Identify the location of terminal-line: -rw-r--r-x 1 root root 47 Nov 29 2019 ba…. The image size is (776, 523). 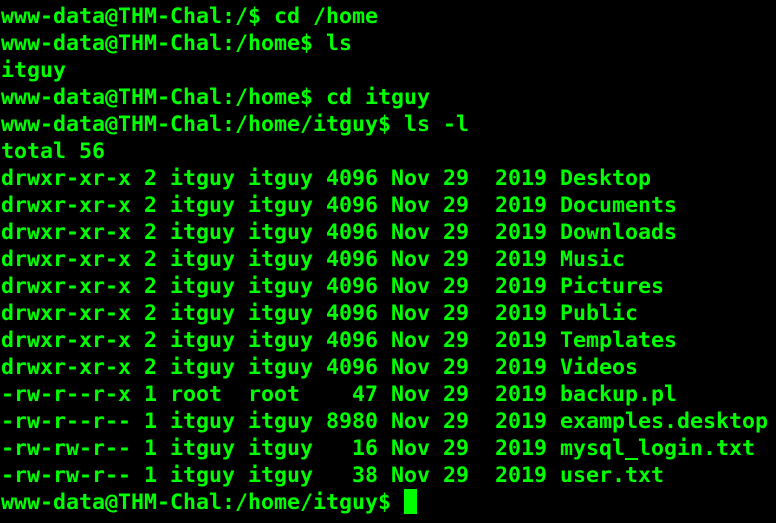
(339, 394).